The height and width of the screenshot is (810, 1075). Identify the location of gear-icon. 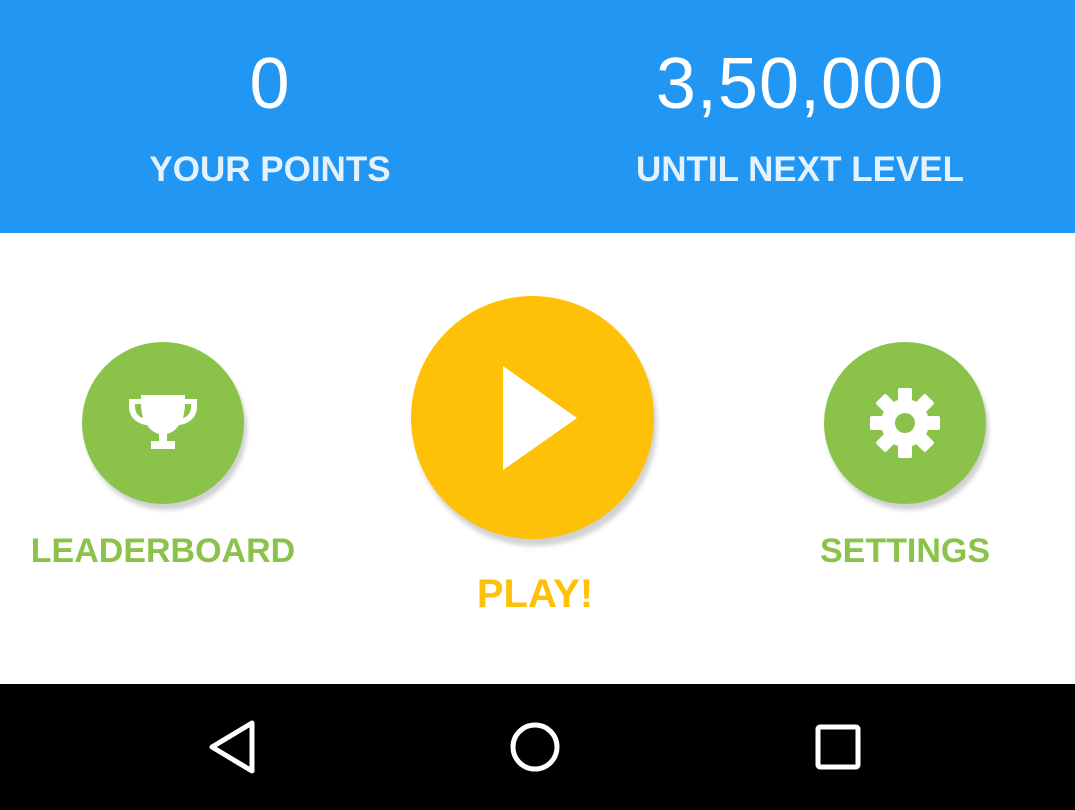
(905, 423).